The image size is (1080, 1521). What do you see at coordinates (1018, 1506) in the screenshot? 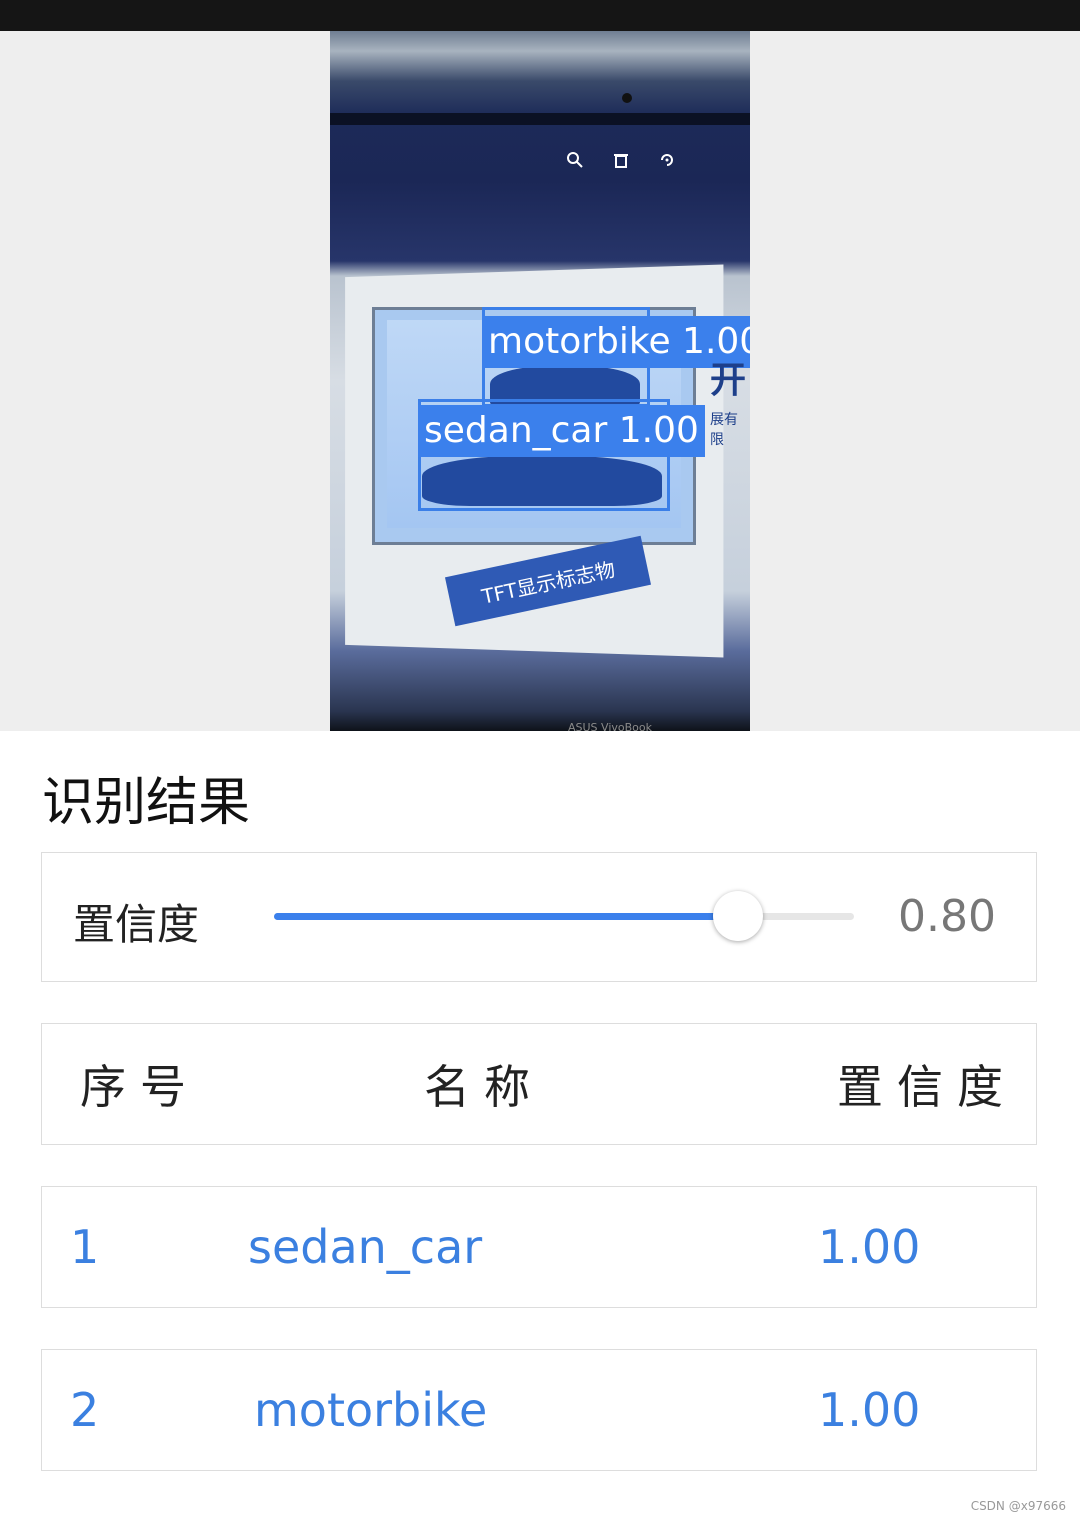
I see `watermark: CSDN @x97666` at bounding box center [1018, 1506].